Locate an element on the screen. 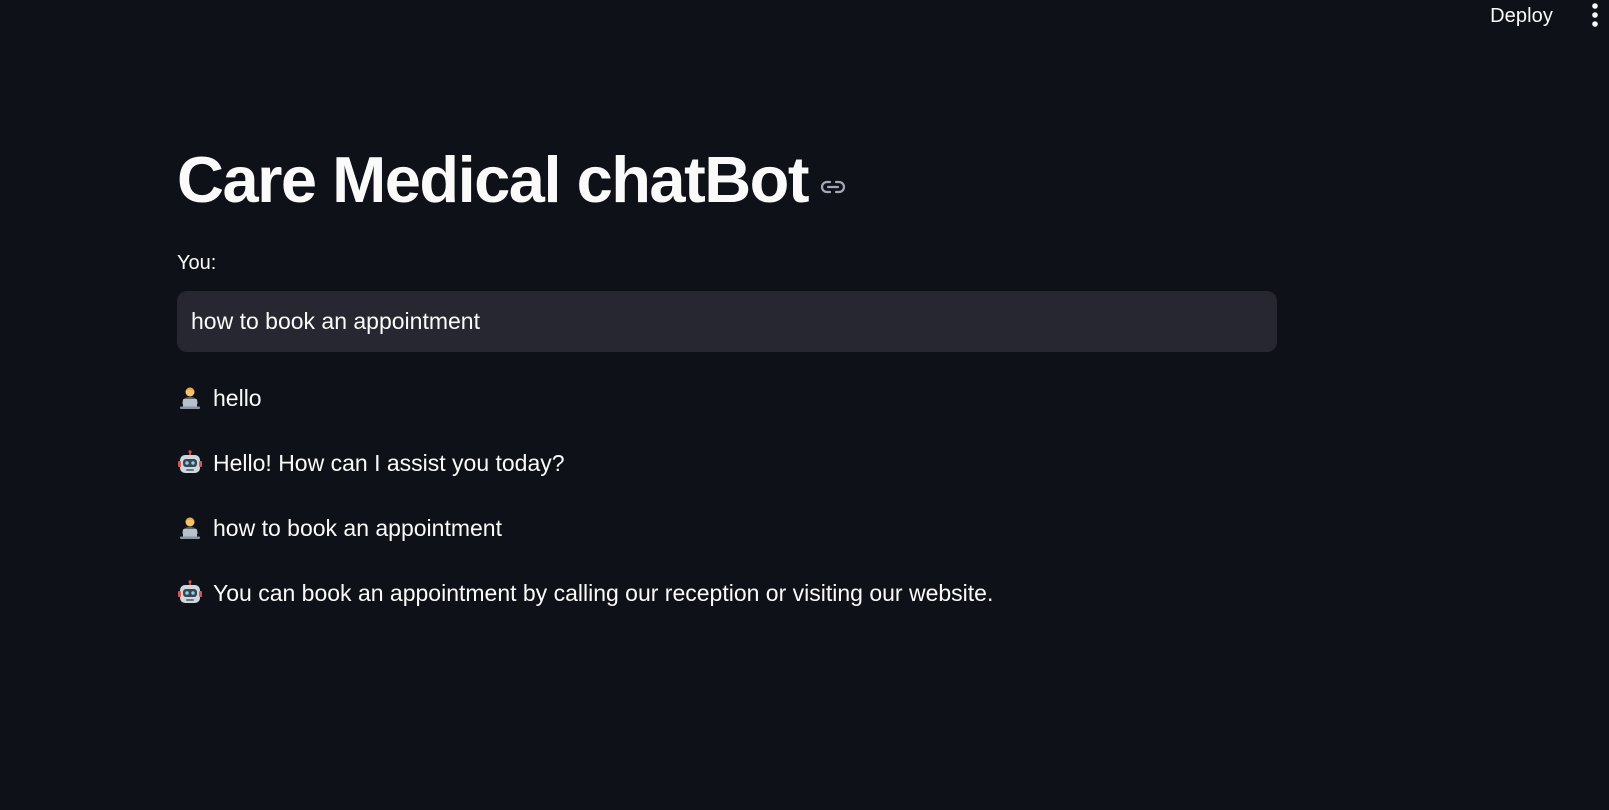 The height and width of the screenshot is (810, 1609). deploy-button: Deploy is located at coordinates (1521, 16).